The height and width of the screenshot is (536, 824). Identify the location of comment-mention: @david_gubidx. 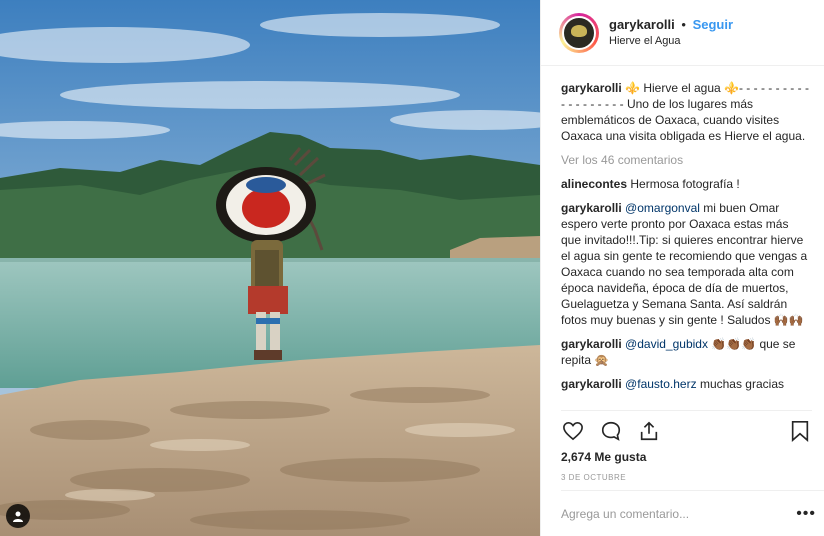
(666, 344).